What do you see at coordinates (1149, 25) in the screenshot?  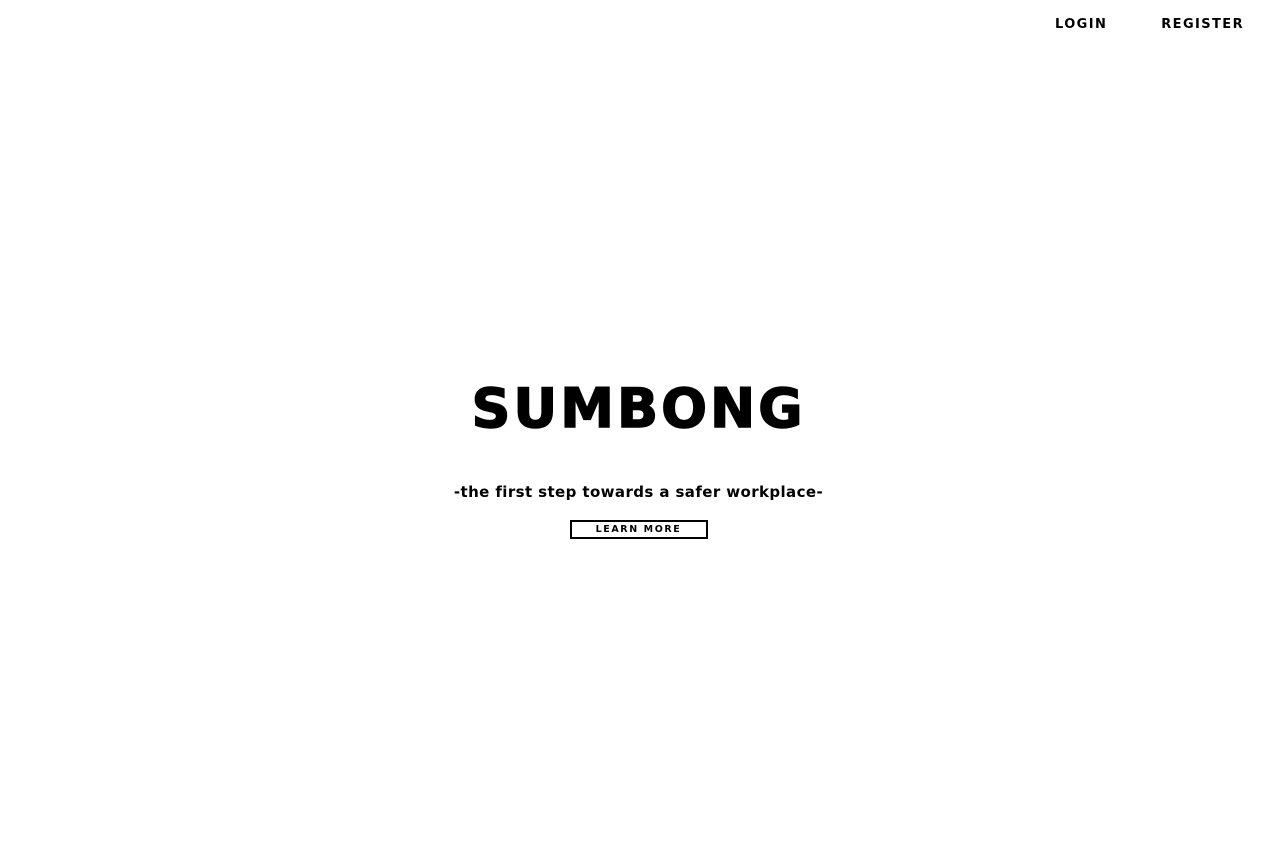 I see `top-navigation: LOGIN REGISTER` at bounding box center [1149, 25].